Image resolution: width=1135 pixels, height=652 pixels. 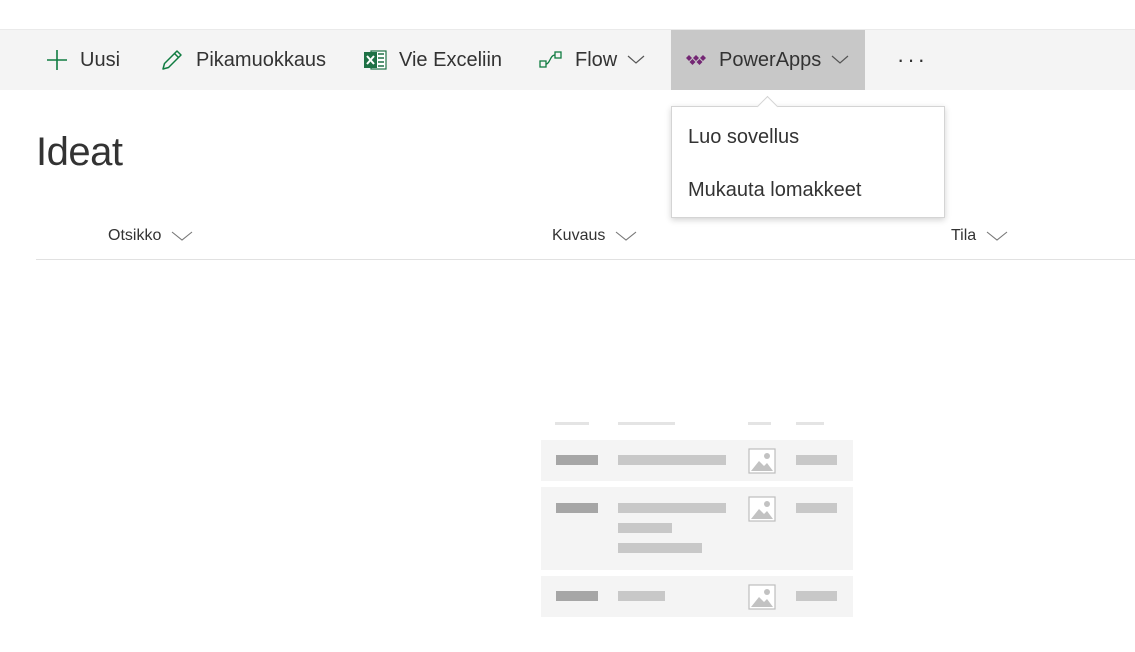 What do you see at coordinates (585, 259) in the screenshot?
I see `header-divider` at bounding box center [585, 259].